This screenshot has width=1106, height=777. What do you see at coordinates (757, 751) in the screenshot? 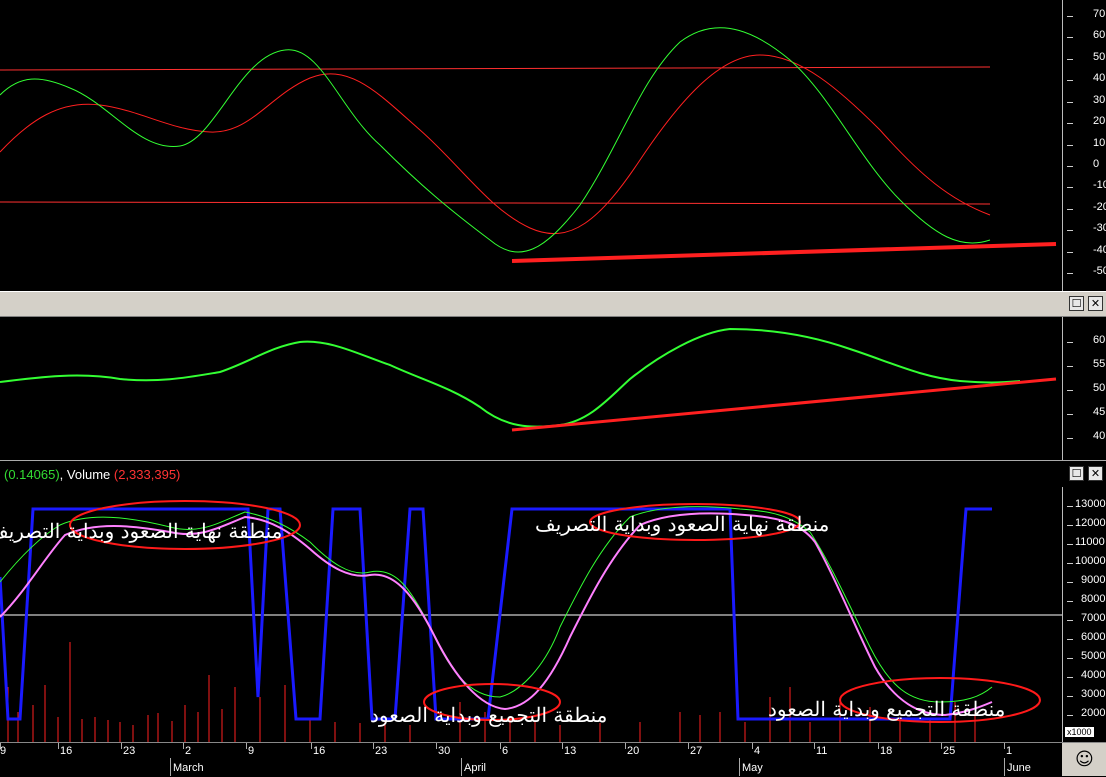
I see `day-label: 4` at bounding box center [757, 751].